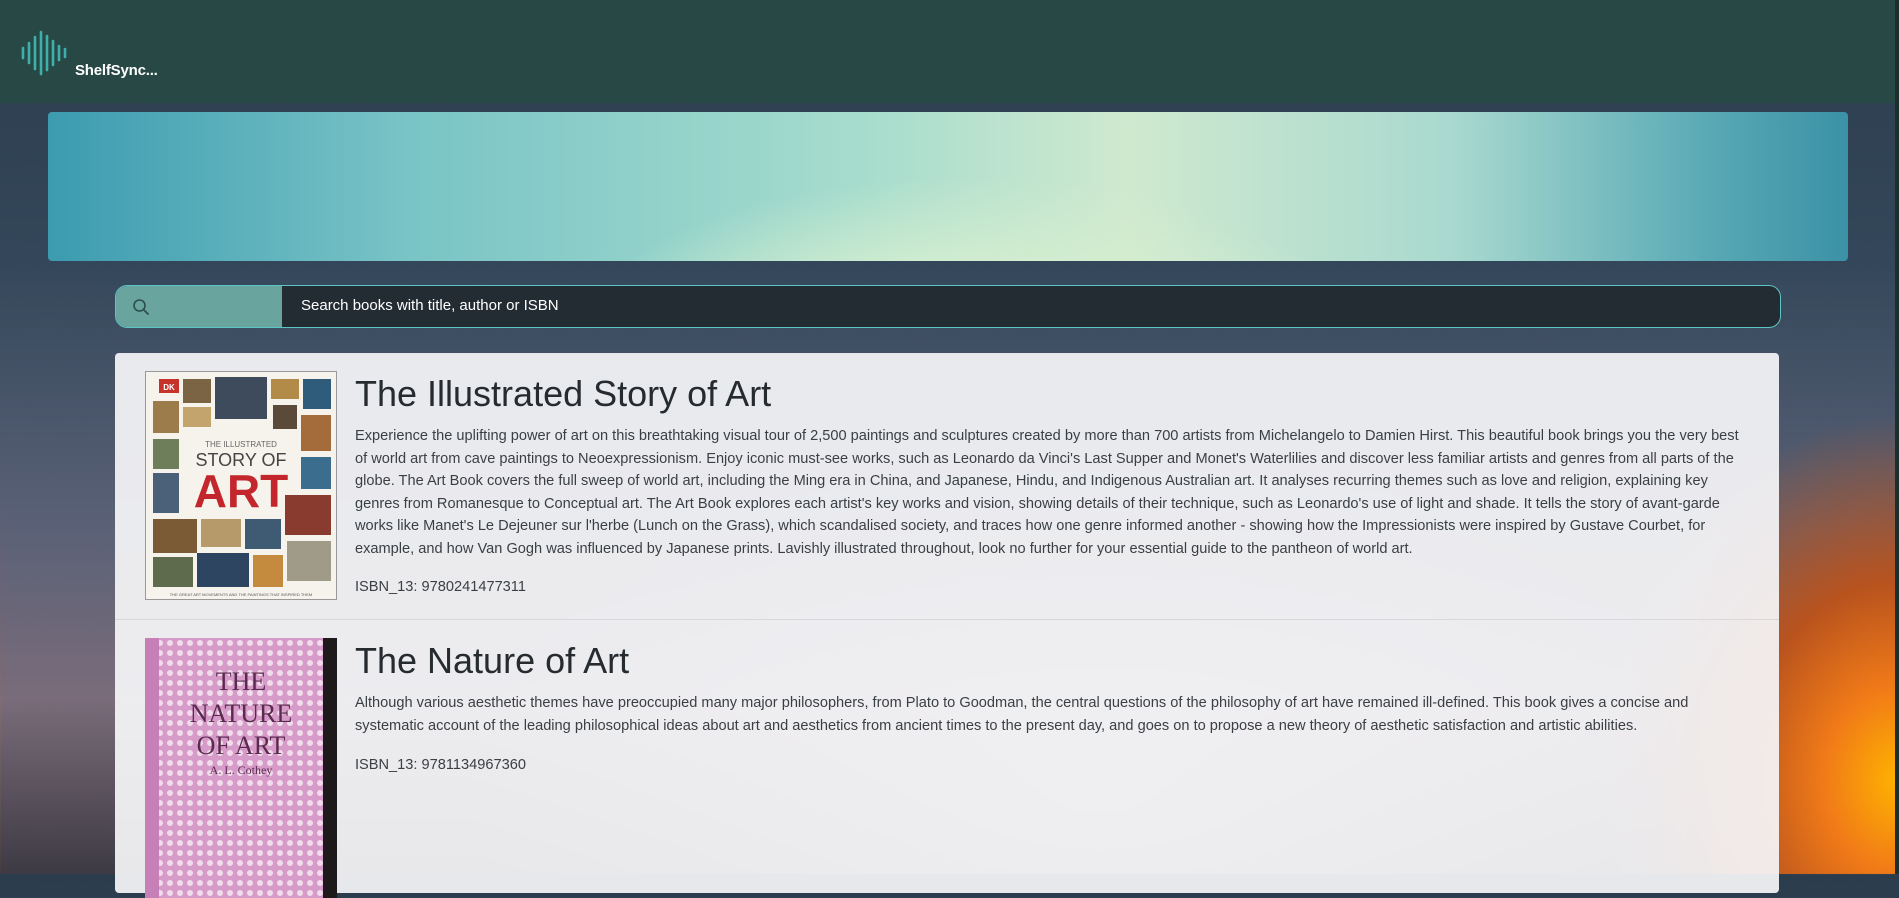 This screenshot has height=898, width=1899. What do you see at coordinates (241, 745) in the screenshot?
I see `cover-line3: OF ART` at bounding box center [241, 745].